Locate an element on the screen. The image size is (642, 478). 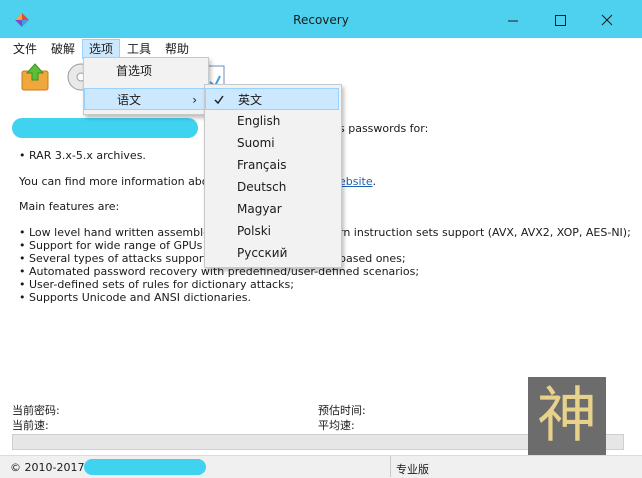
watermark-glyph: 神 is located at coordinates (567, 416).